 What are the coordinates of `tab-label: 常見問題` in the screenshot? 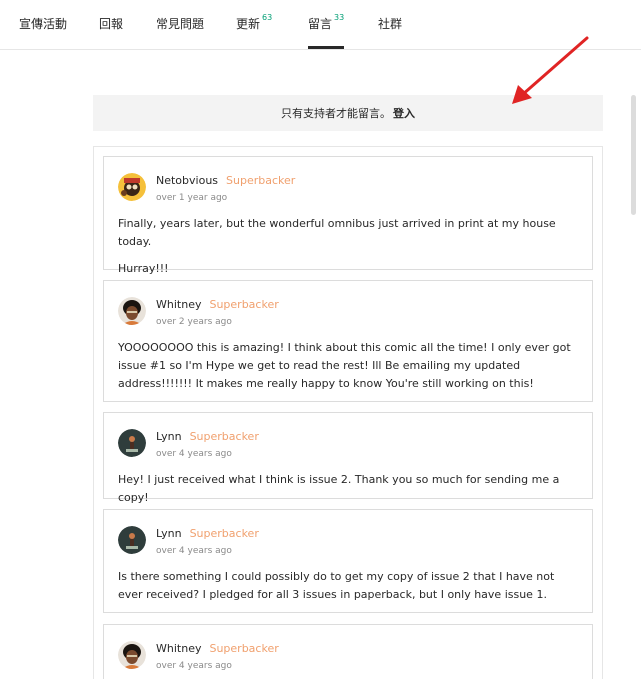 It's located at (180, 24).